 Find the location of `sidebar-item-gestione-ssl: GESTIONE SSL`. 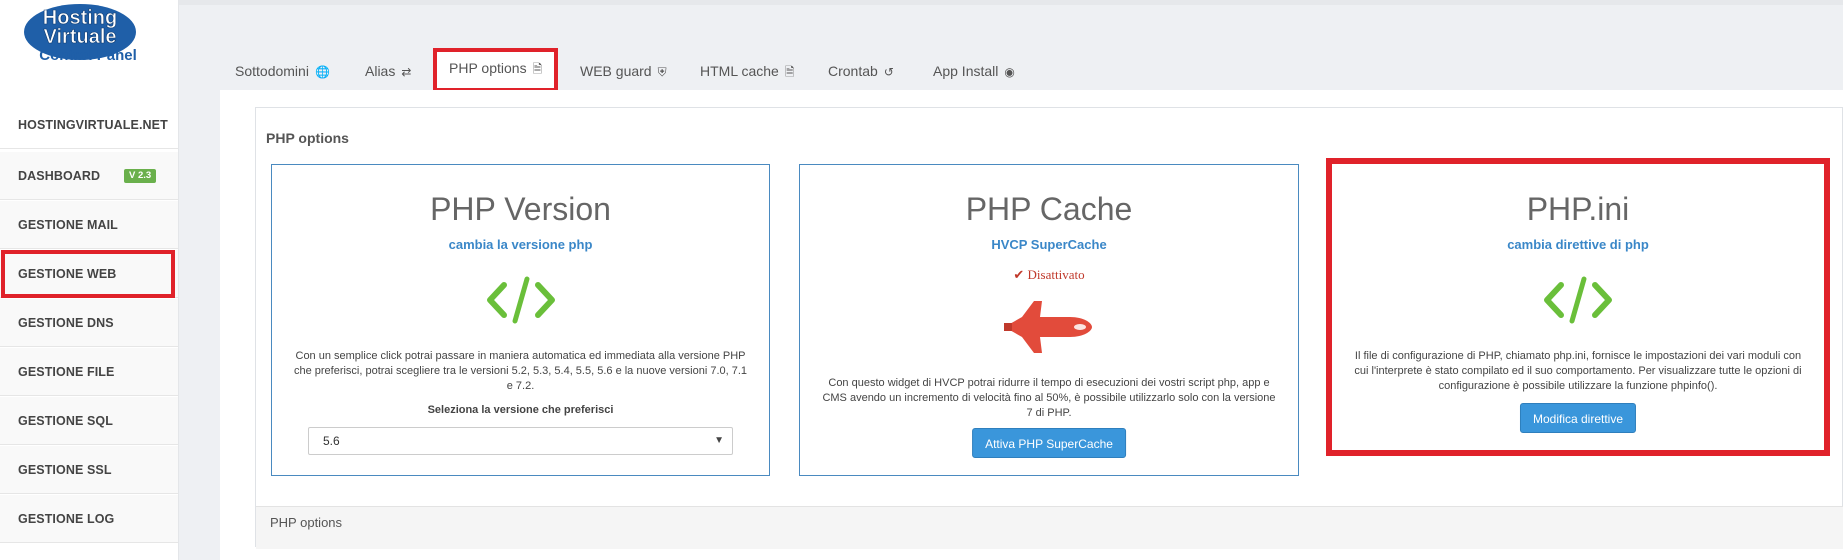

sidebar-item-gestione-ssl: GESTIONE SSL is located at coordinates (89, 470).